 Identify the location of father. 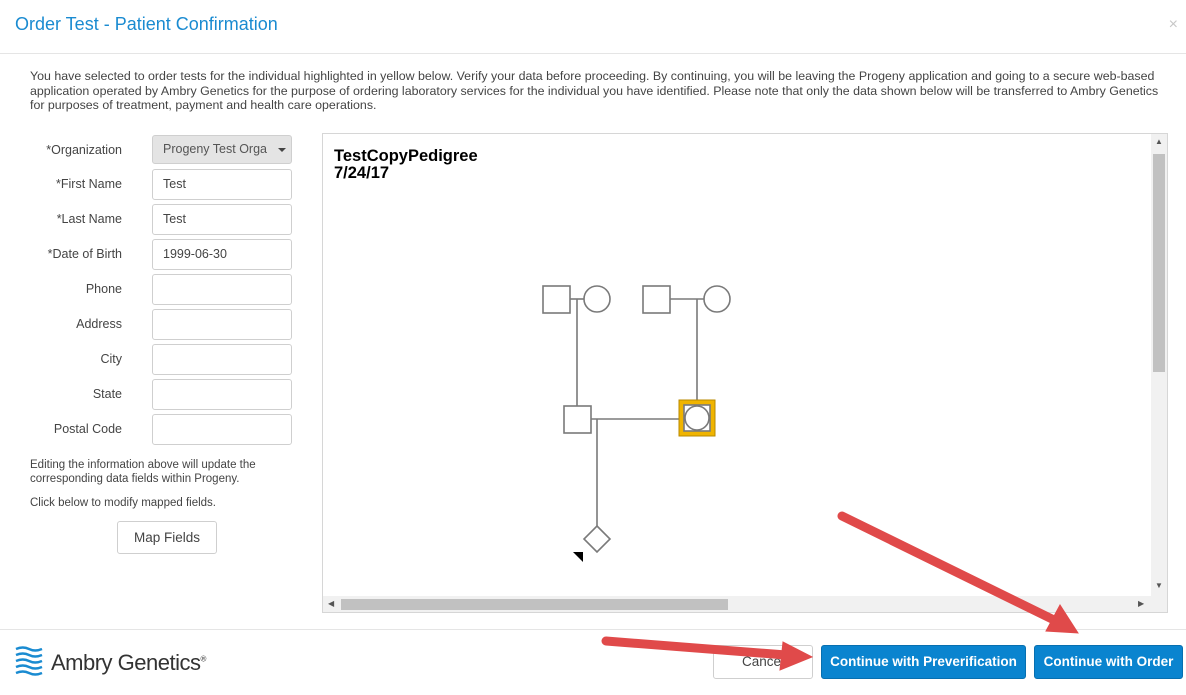
(577, 419).